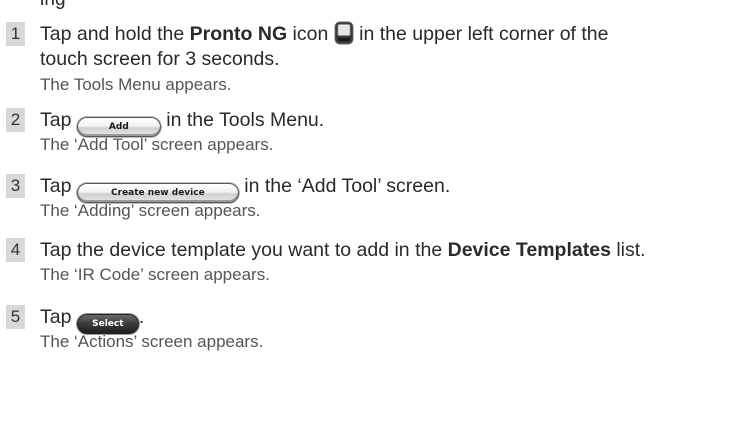  Describe the element at coordinates (152, 341) in the screenshot. I see `step-result: The ‘Actions’ screen appears.` at that location.